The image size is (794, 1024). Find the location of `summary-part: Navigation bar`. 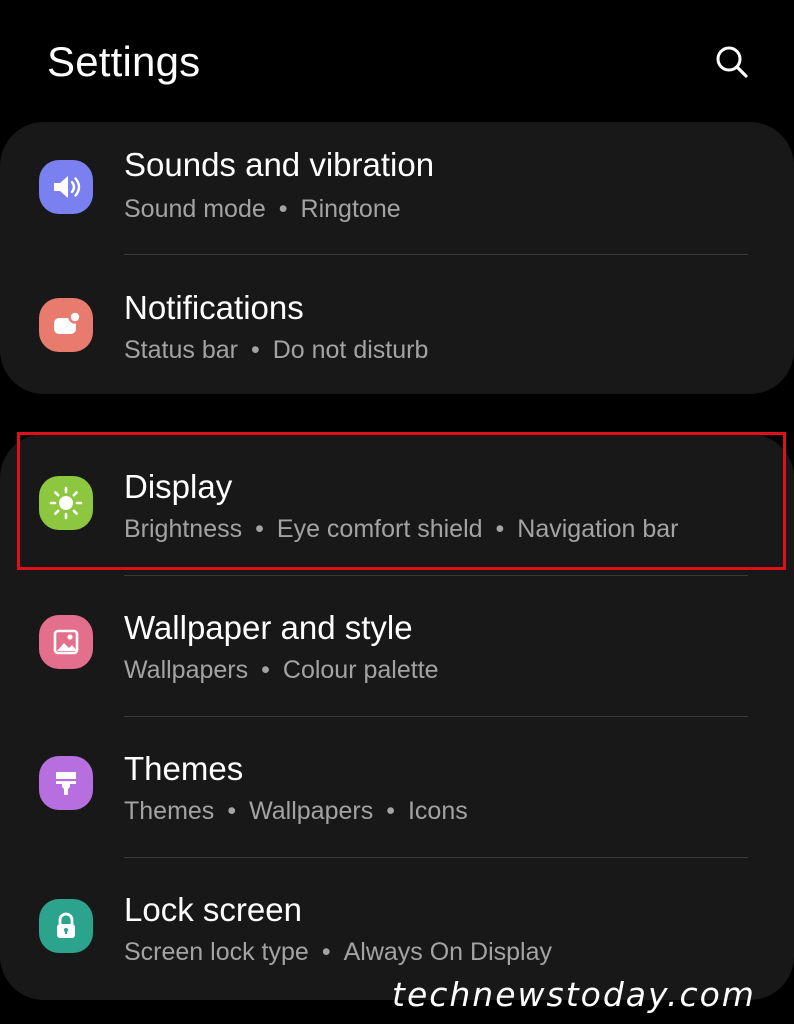

summary-part: Navigation bar is located at coordinates (598, 529).